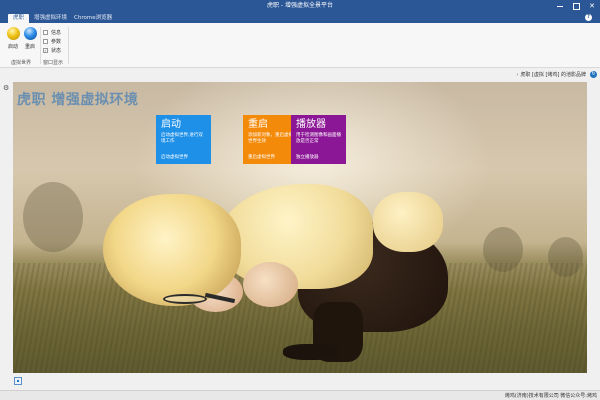 The height and width of the screenshot is (400, 600). I want to click on tile-player-title: 播放器, so click(311, 124).